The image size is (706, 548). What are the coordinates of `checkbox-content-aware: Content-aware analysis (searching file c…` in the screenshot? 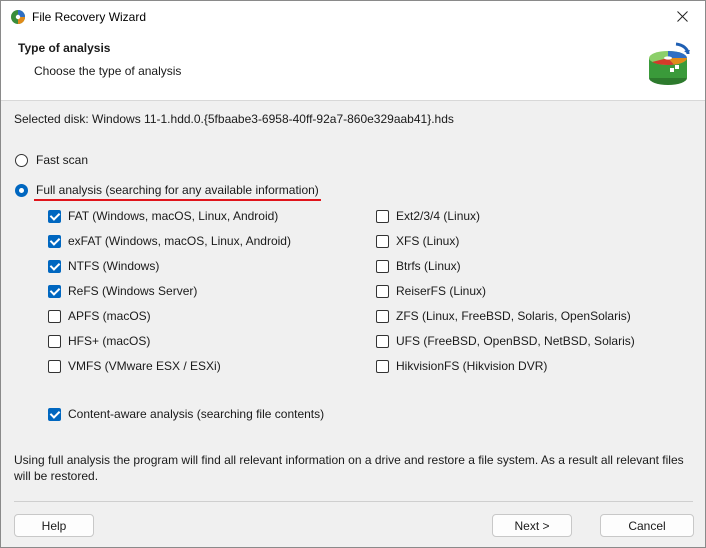 It's located at (186, 414).